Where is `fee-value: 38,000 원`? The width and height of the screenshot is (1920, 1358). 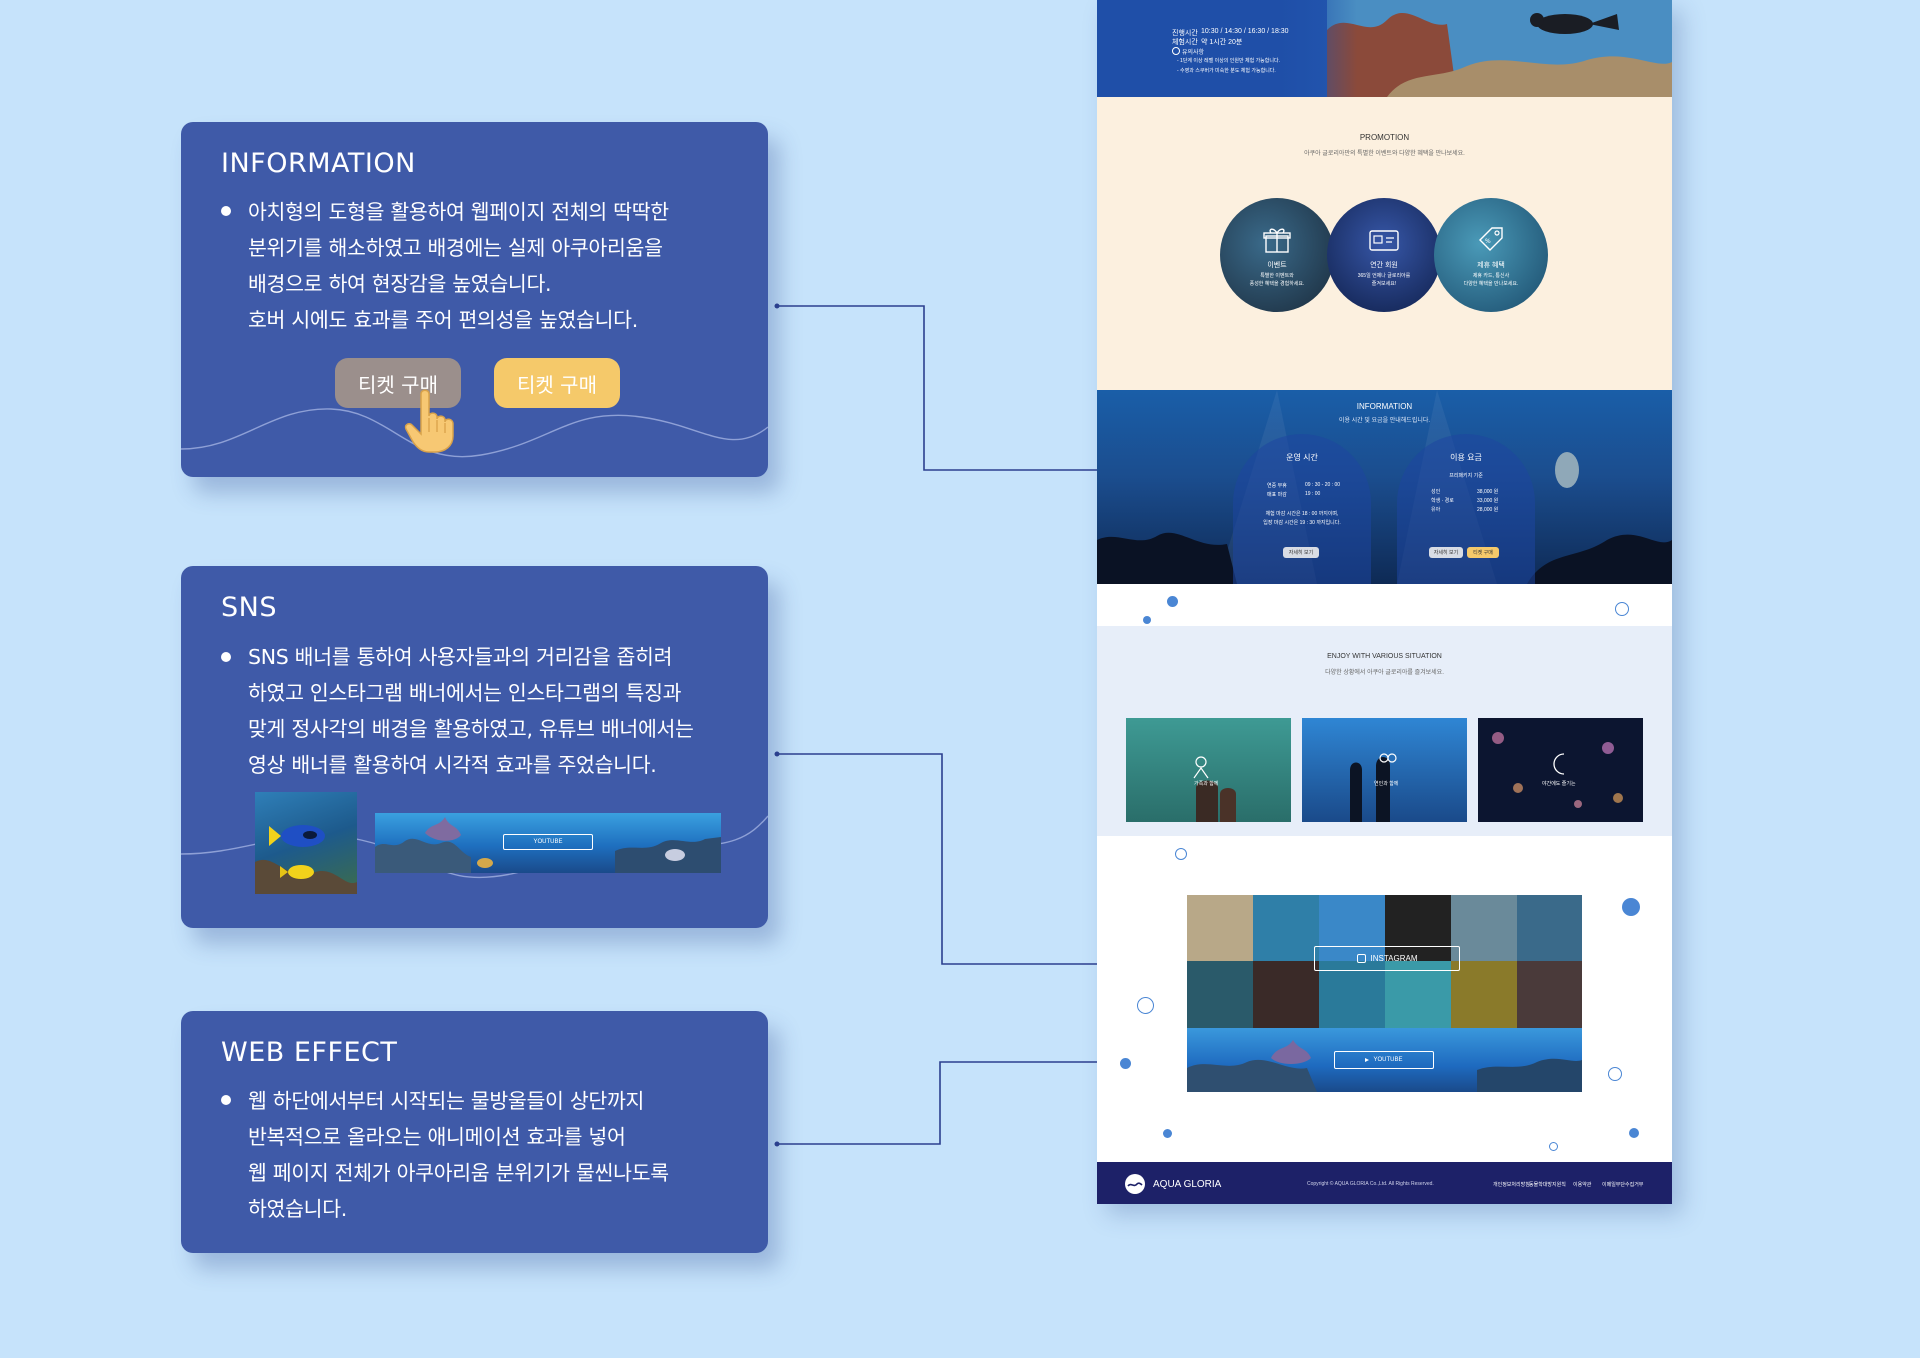
fee-value: 38,000 원 is located at coordinates (1488, 492).